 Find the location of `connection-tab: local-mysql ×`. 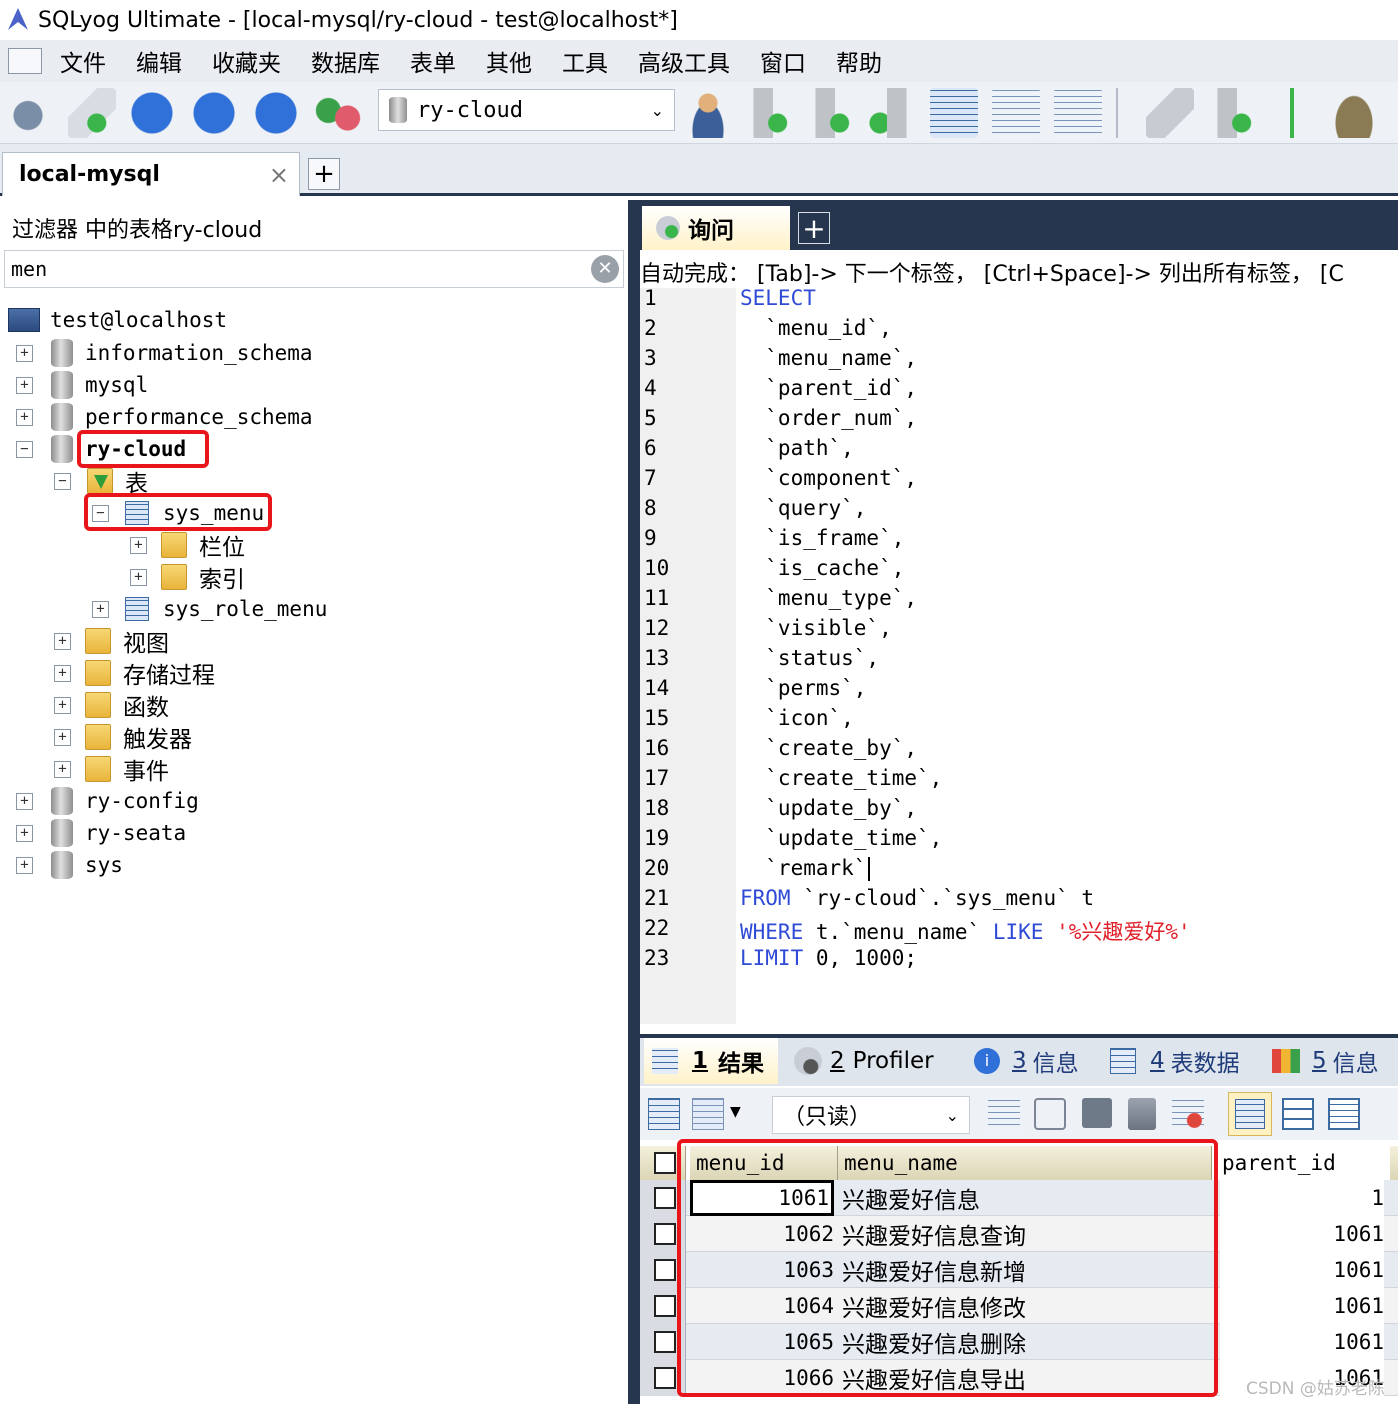

connection-tab: local-mysql × is located at coordinates (151, 174).